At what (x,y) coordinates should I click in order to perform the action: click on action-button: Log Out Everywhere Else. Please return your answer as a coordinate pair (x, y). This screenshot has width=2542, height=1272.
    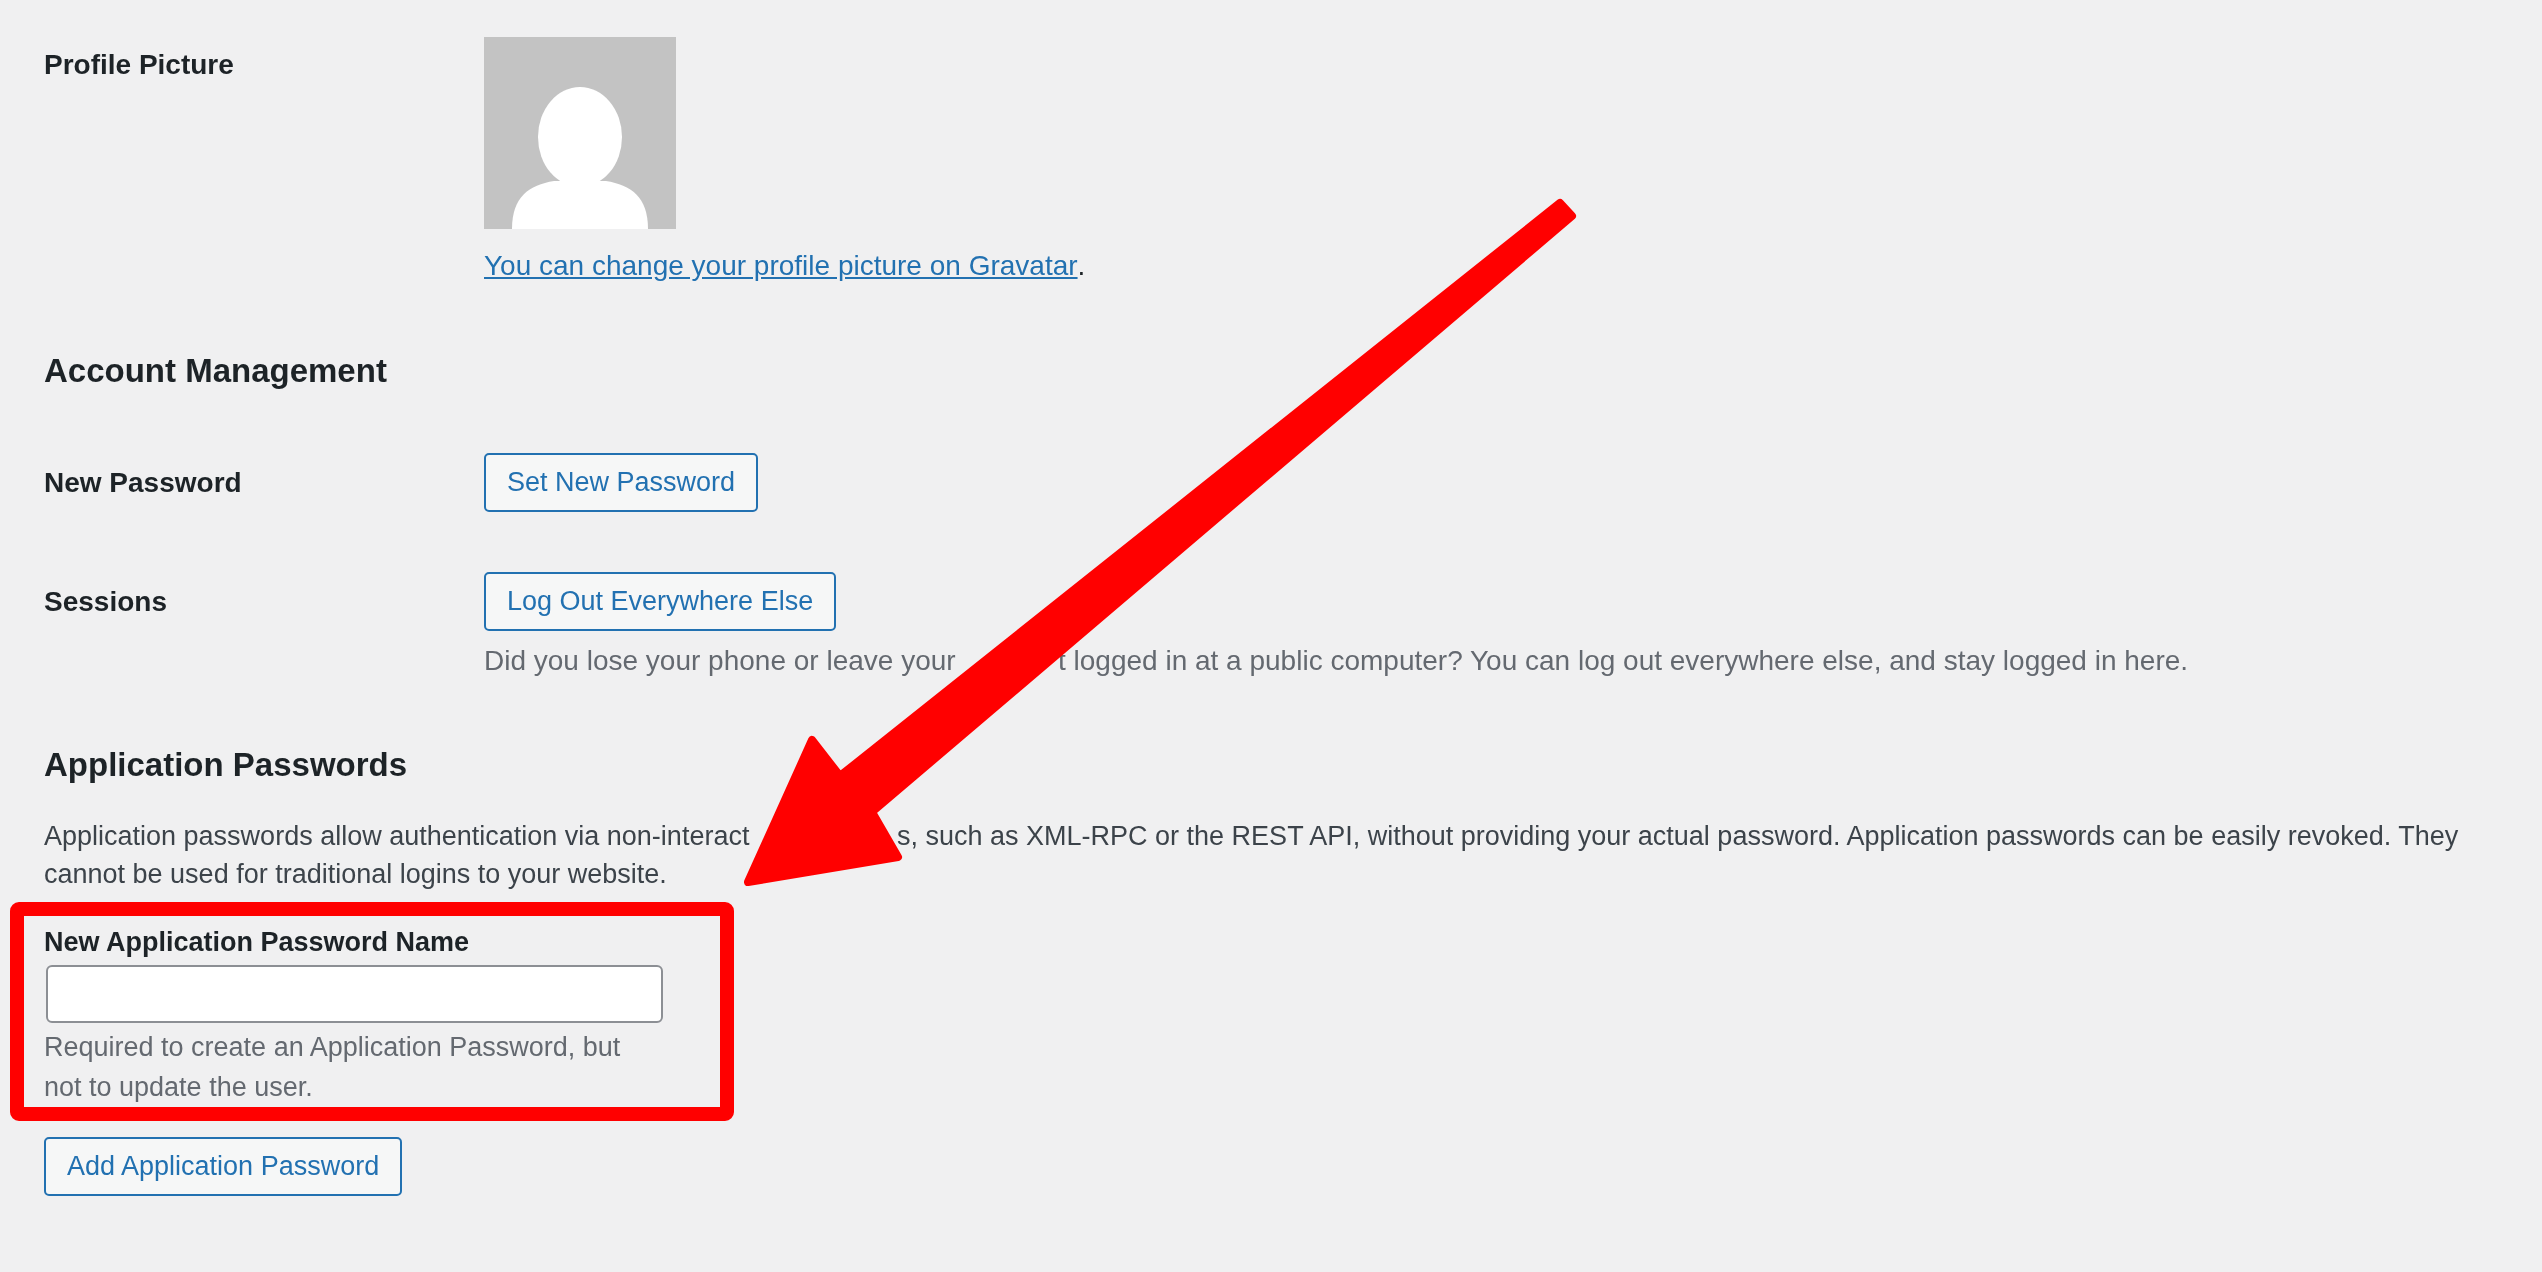
    Looking at the image, I should click on (660, 601).